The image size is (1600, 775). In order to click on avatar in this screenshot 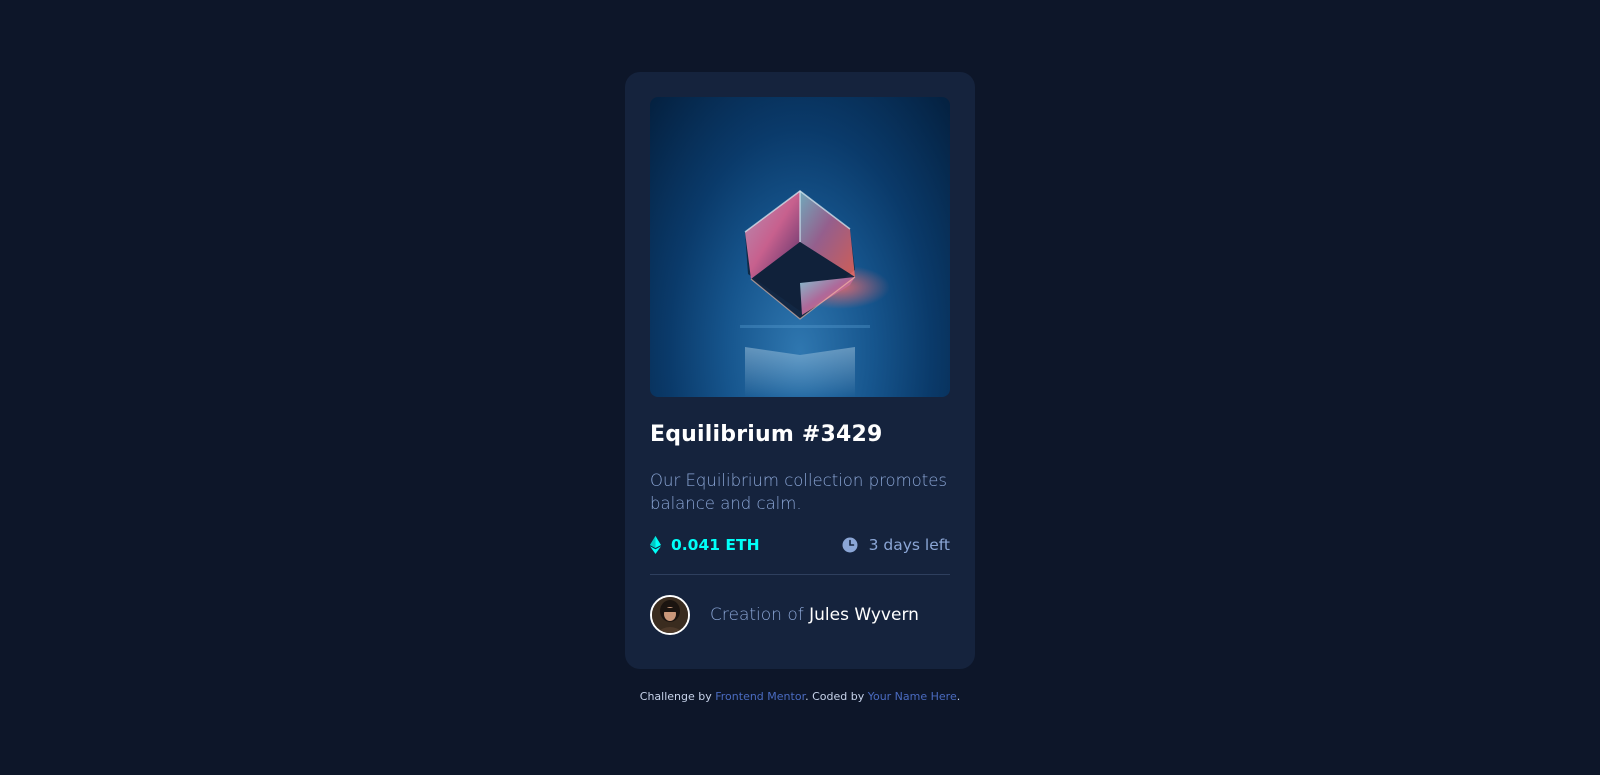, I will do `click(670, 615)`.